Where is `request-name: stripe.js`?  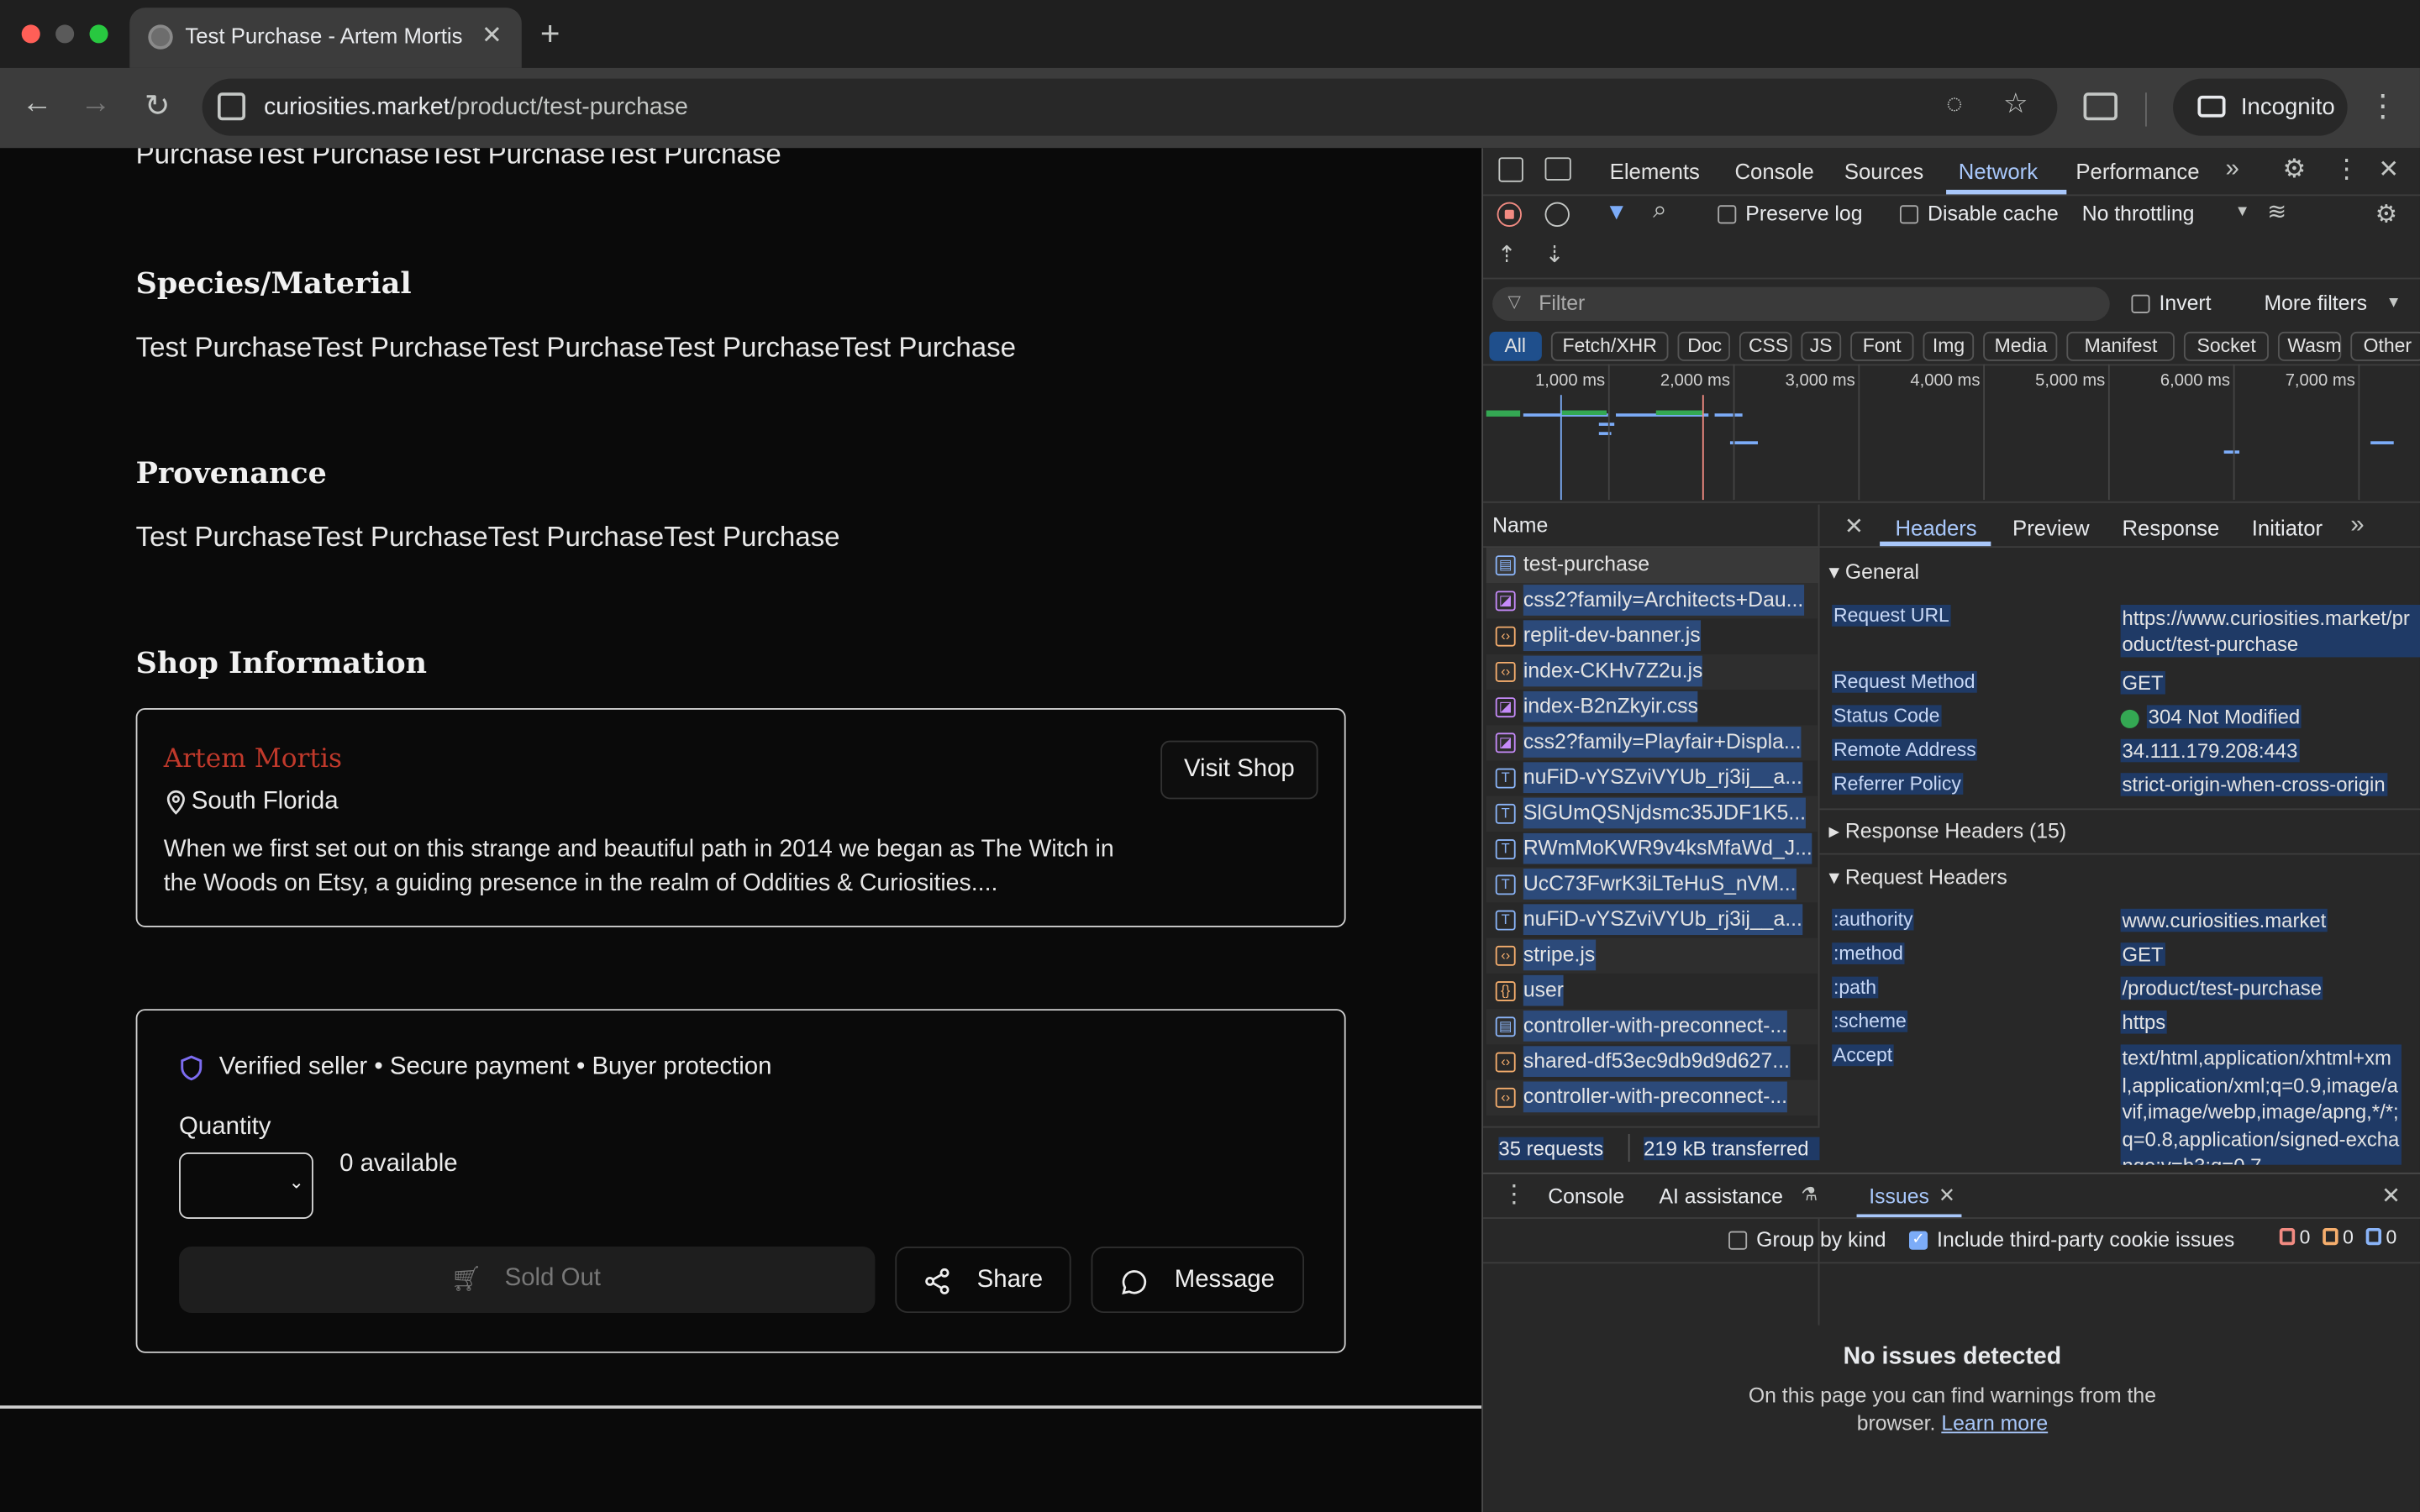
request-name: stripe.js is located at coordinates (1559, 955).